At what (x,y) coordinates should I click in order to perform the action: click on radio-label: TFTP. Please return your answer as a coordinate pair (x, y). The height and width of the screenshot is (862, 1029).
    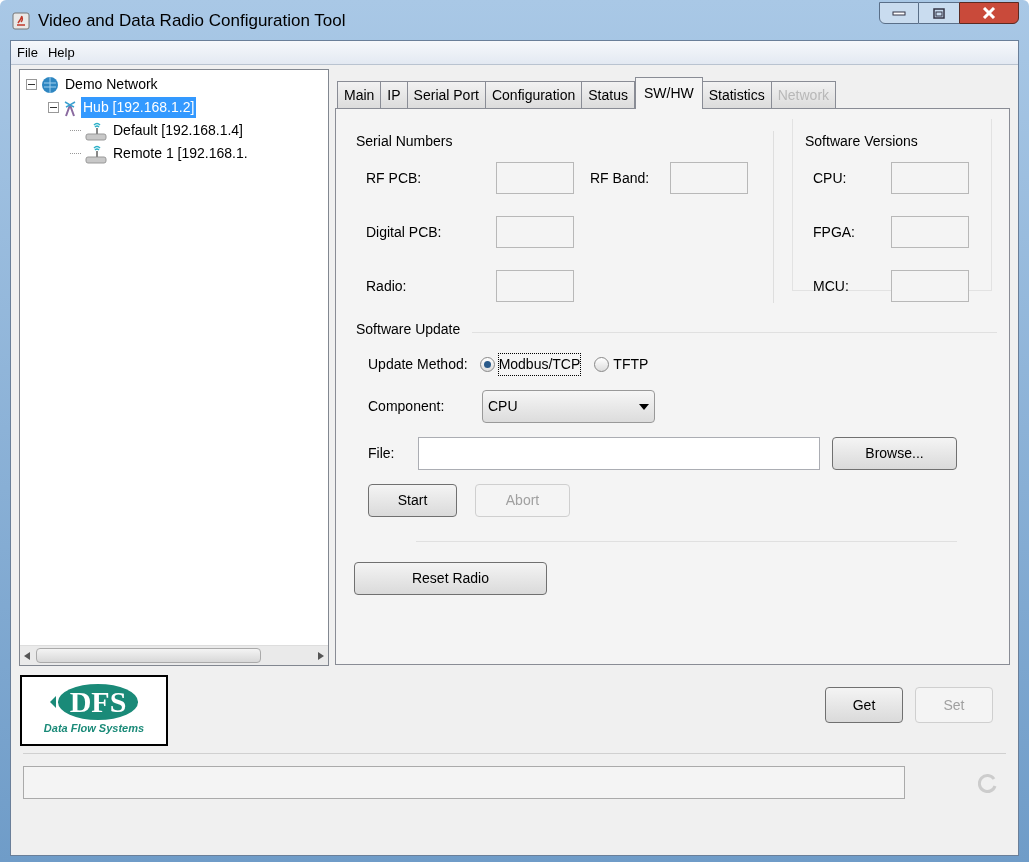
    Looking at the image, I should click on (631, 364).